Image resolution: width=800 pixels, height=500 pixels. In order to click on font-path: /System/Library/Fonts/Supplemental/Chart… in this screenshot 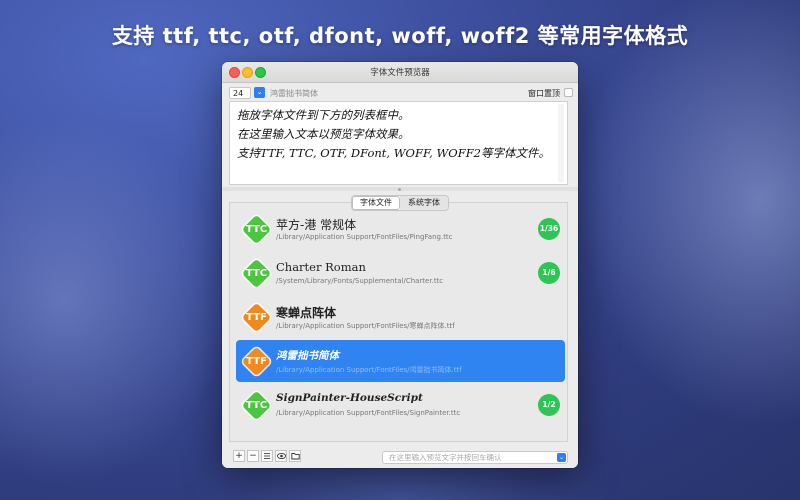, I will do `click(360, 281)`.